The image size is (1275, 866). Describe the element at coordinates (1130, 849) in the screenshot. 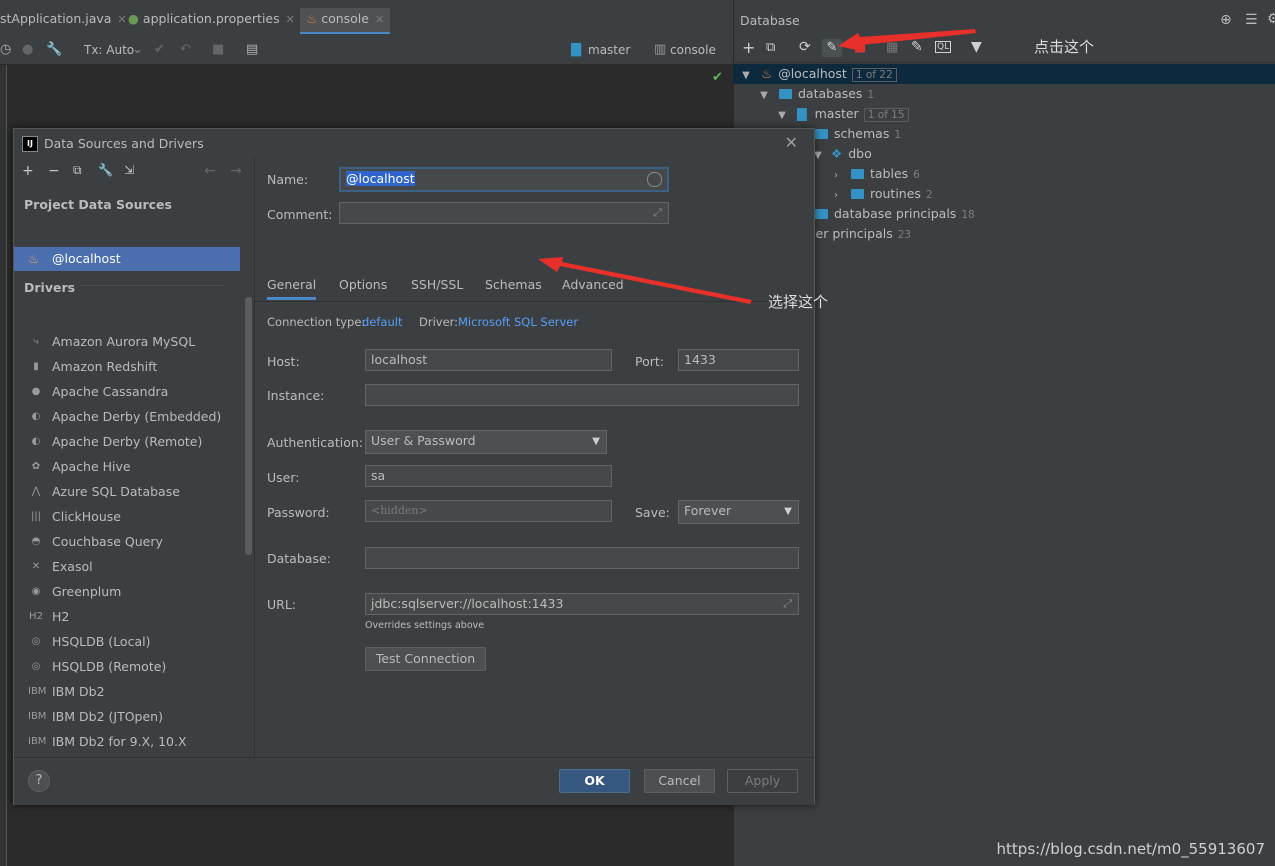

I see `watermark: https://blog.csdn.net/m0_55913607` at that location.